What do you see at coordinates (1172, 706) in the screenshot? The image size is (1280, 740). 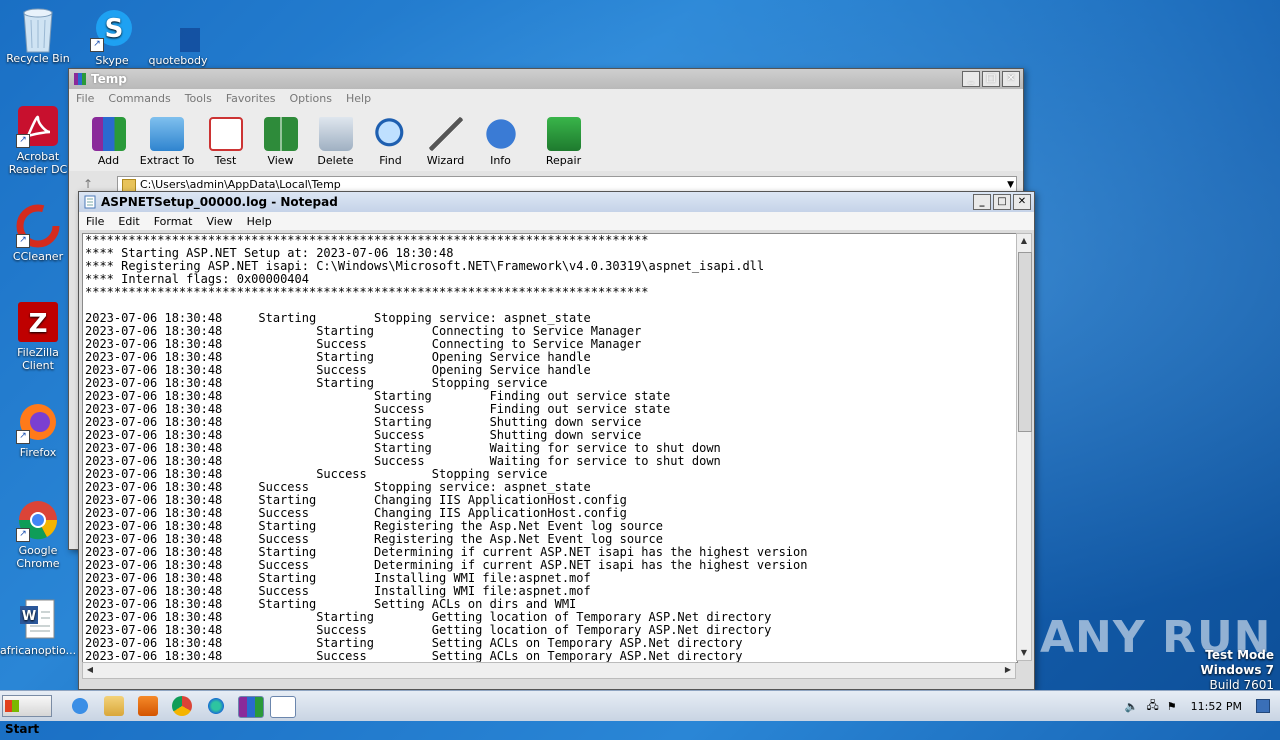 I see `flag-icon: ⚑` at bounding box center [1172, 706].